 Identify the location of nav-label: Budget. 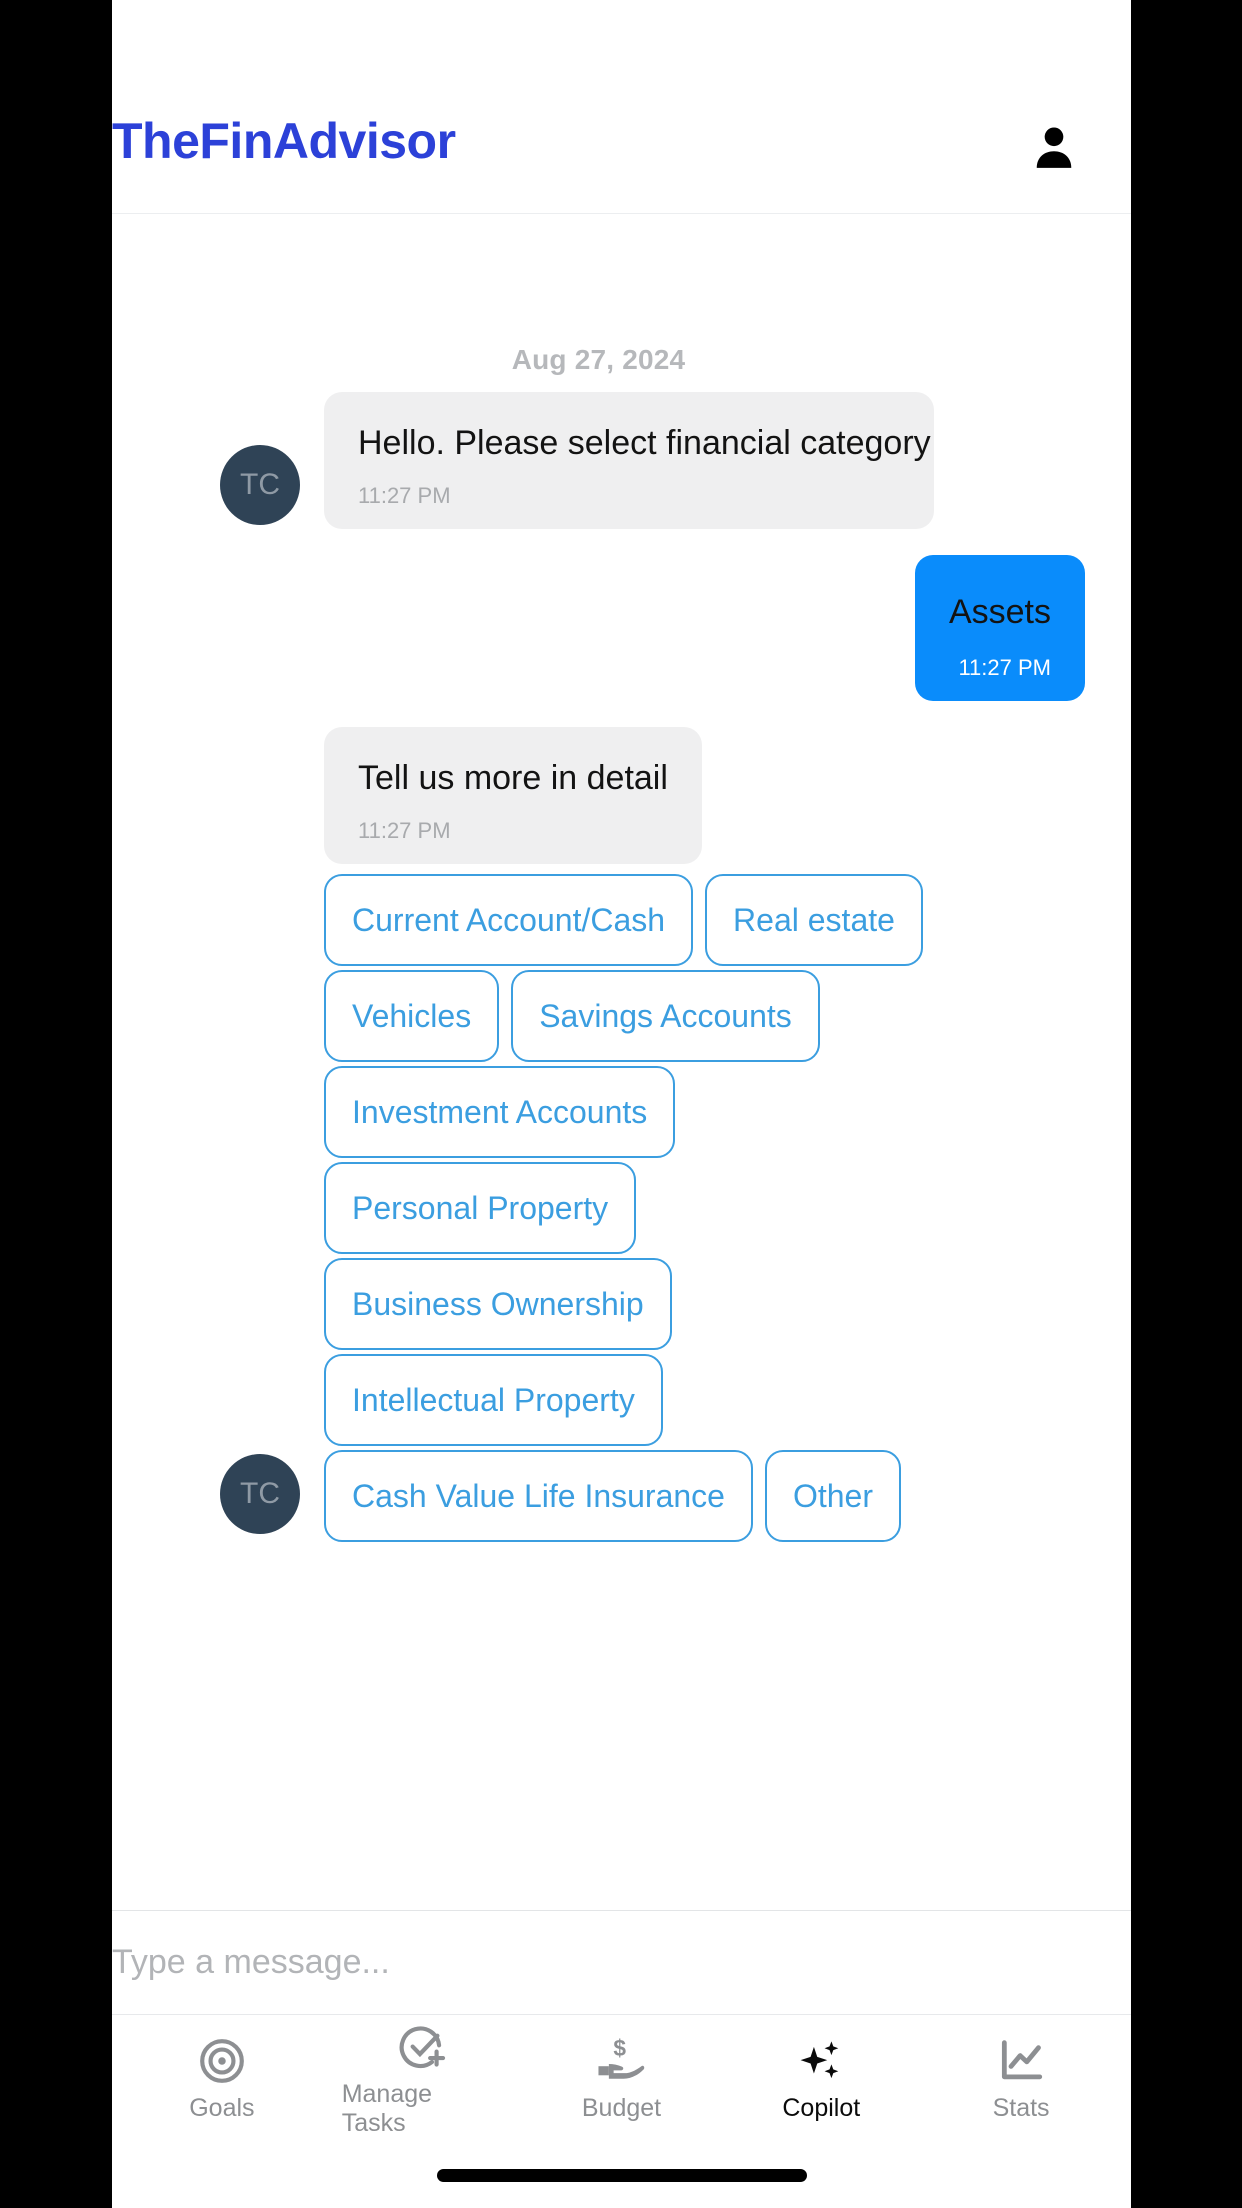
(621, 2108).